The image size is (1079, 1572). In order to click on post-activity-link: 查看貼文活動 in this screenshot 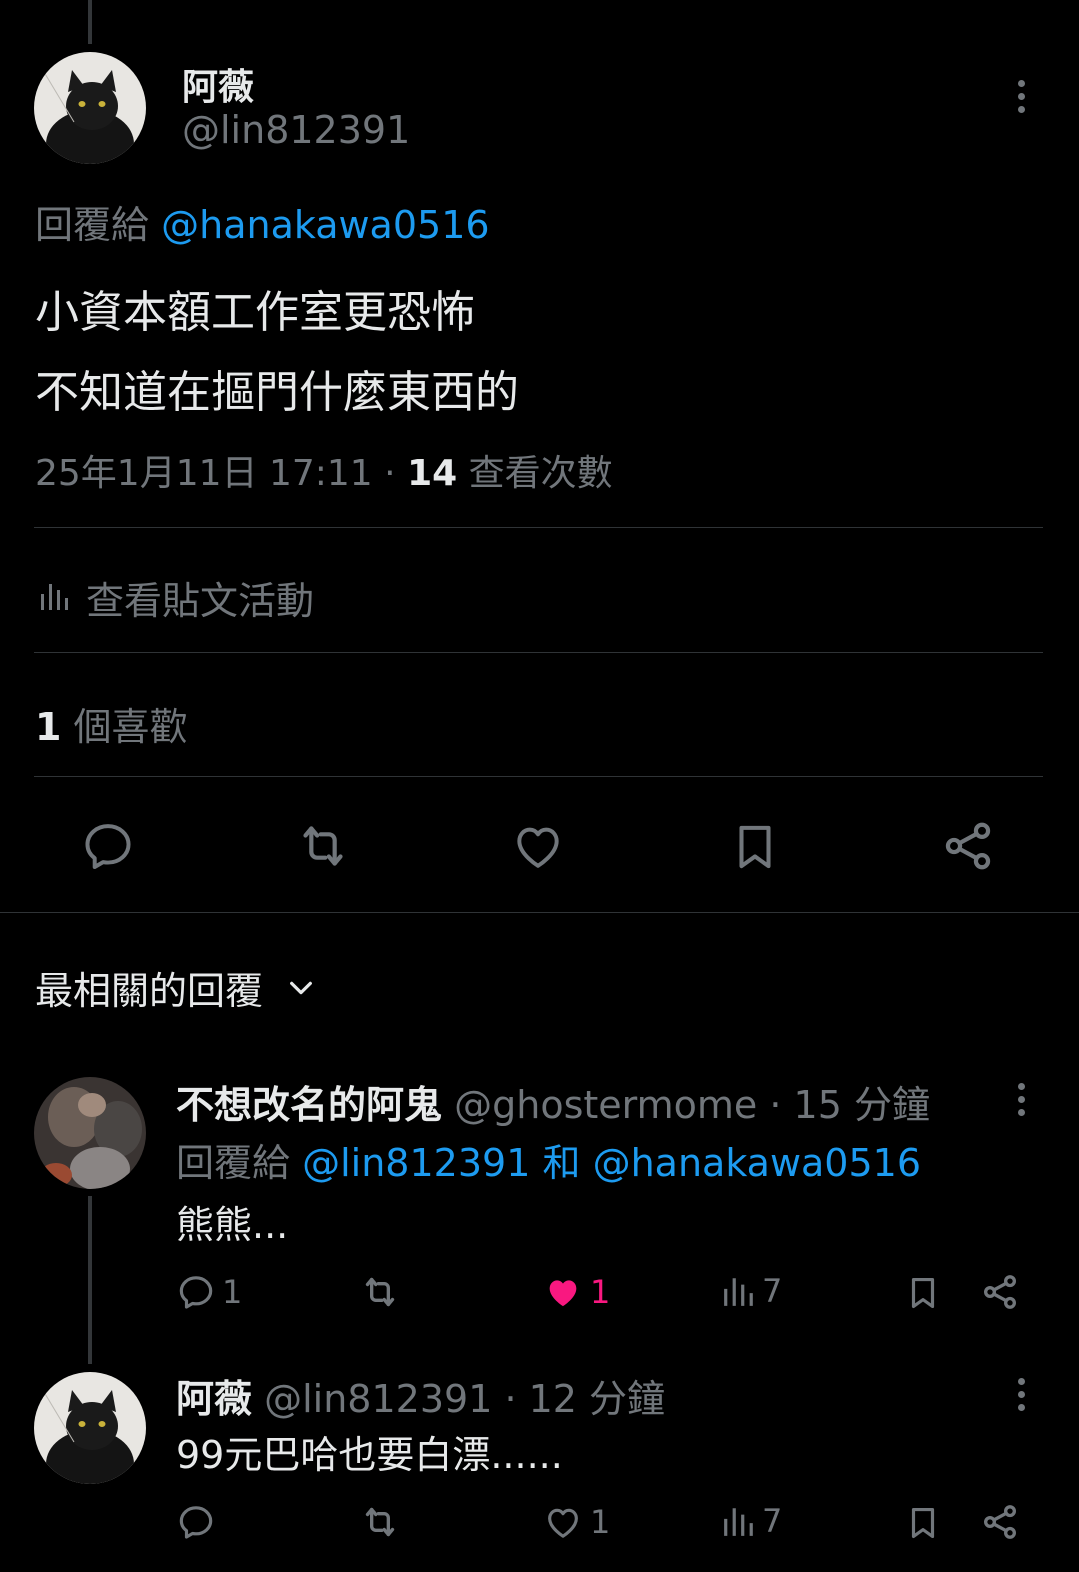, I will do `click(176, 597)`.